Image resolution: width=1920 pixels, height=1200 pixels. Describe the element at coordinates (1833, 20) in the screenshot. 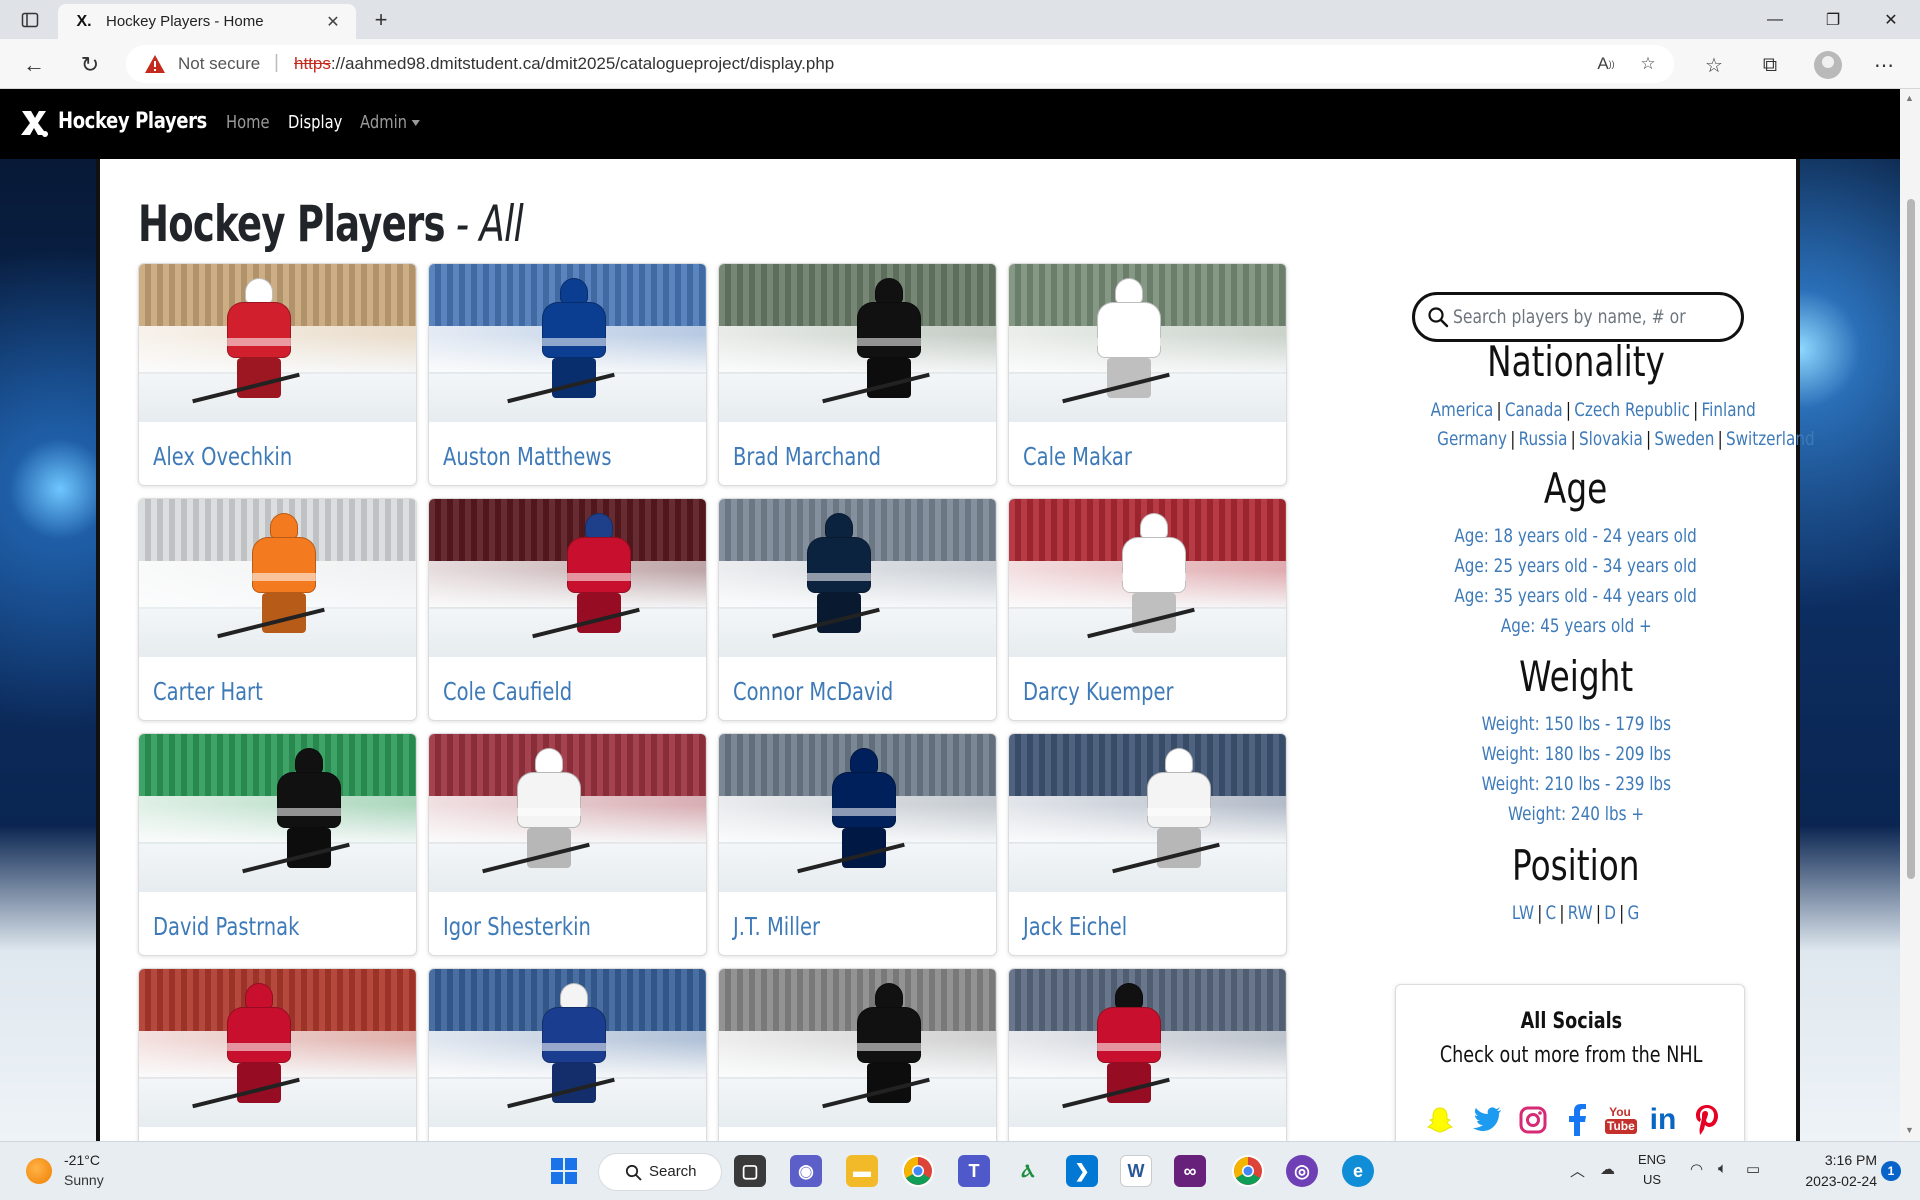

I see `restore-icon: ❐` at that location.